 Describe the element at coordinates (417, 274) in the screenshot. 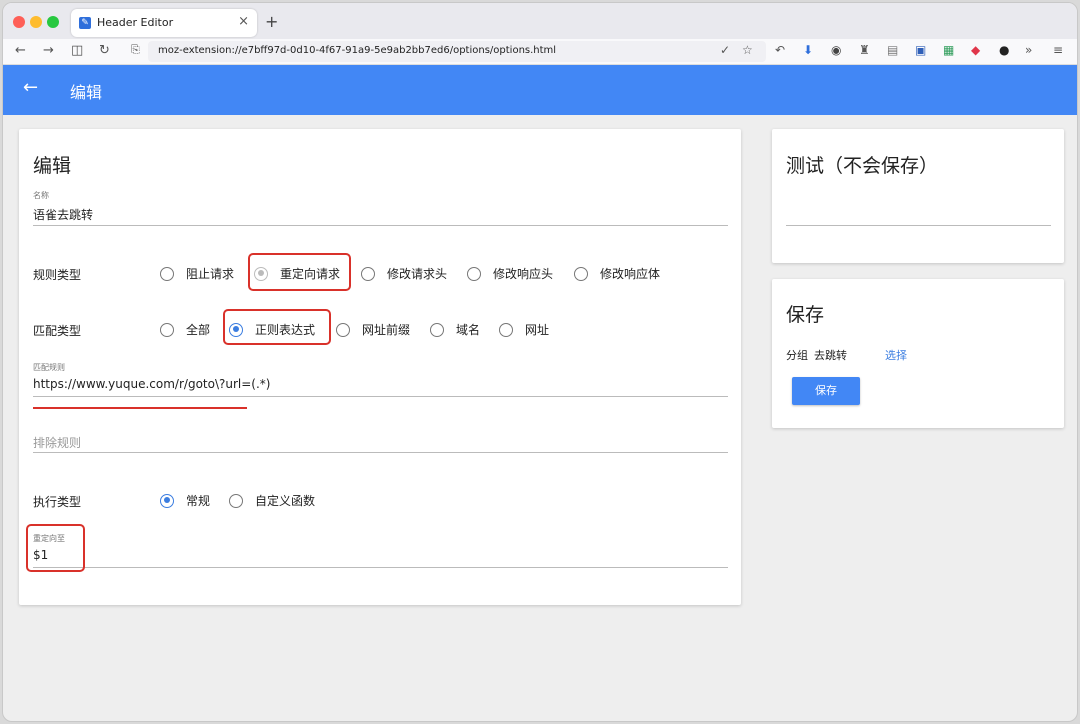

I see `radio-label: 修改请求头` at that location.